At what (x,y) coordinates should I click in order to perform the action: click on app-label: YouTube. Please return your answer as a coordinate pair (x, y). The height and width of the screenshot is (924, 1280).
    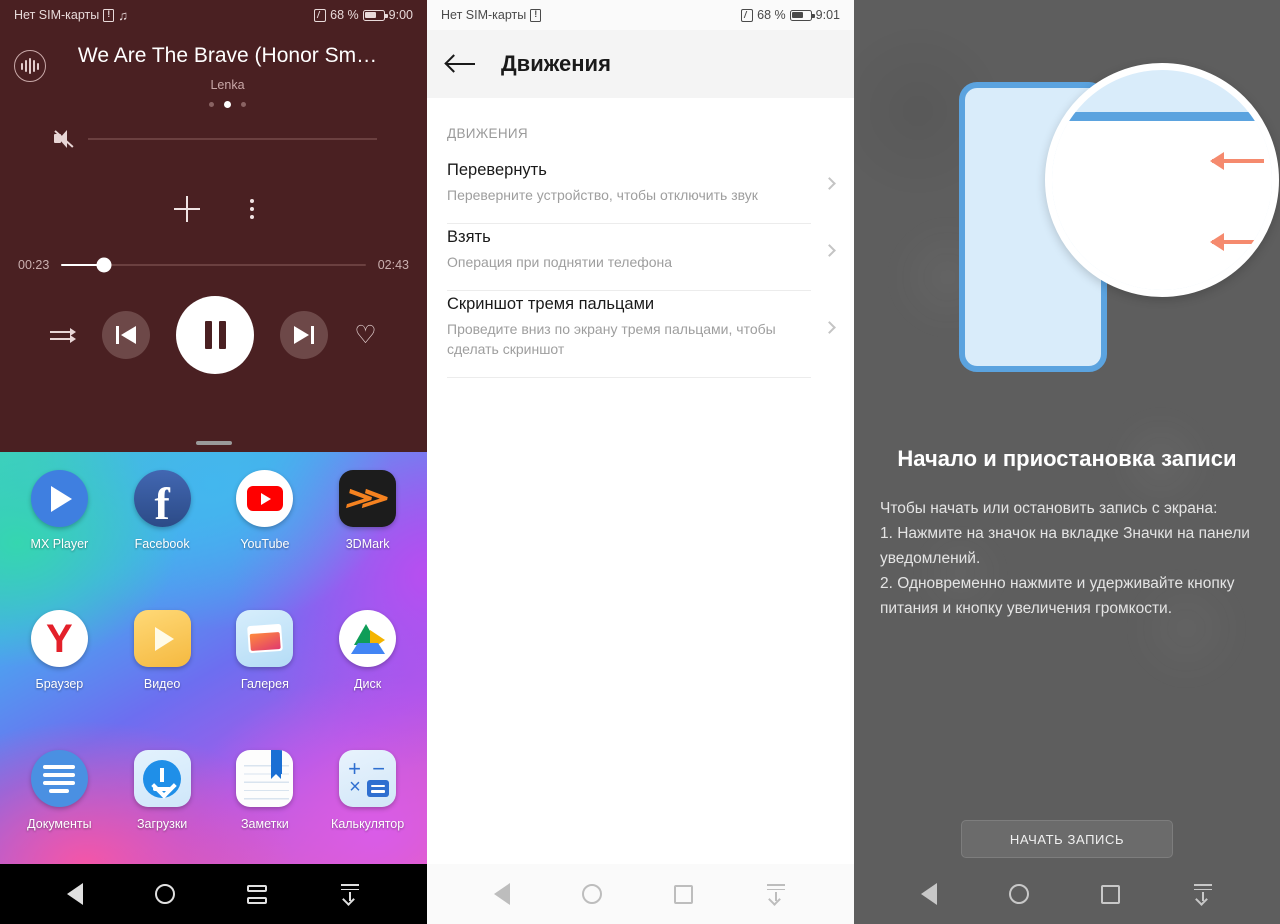
    Looking at the image, I should click on (265, 544).